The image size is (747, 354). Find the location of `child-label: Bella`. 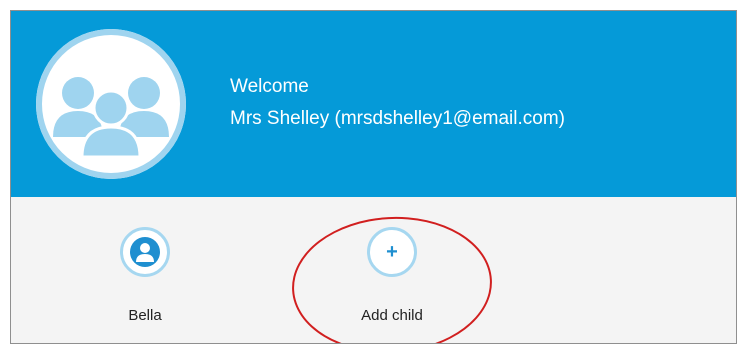

child-label: Bella is located at coordinates (145, 315).